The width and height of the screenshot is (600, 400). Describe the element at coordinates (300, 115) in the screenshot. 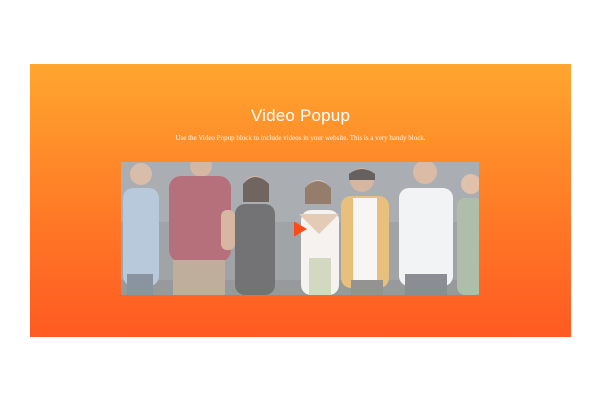

I see `section-title: Video Popup` at that location.